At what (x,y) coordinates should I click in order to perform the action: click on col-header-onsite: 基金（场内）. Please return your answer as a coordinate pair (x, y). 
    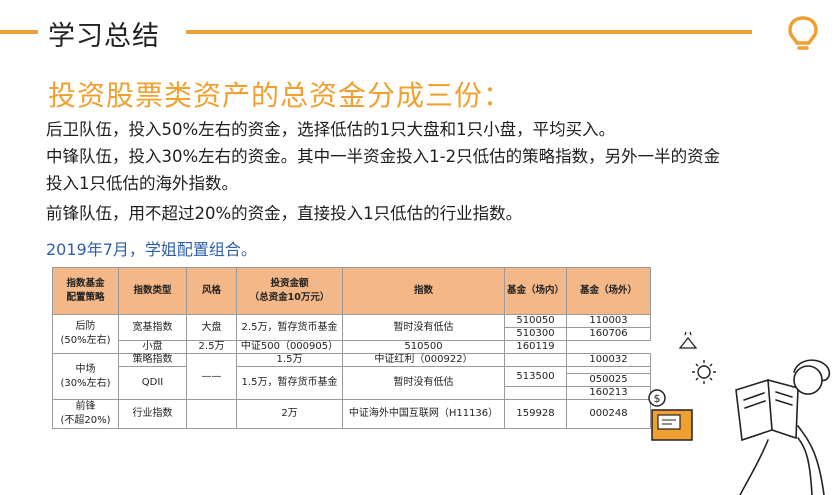
    Looking at the image, I should click on (535, 291).